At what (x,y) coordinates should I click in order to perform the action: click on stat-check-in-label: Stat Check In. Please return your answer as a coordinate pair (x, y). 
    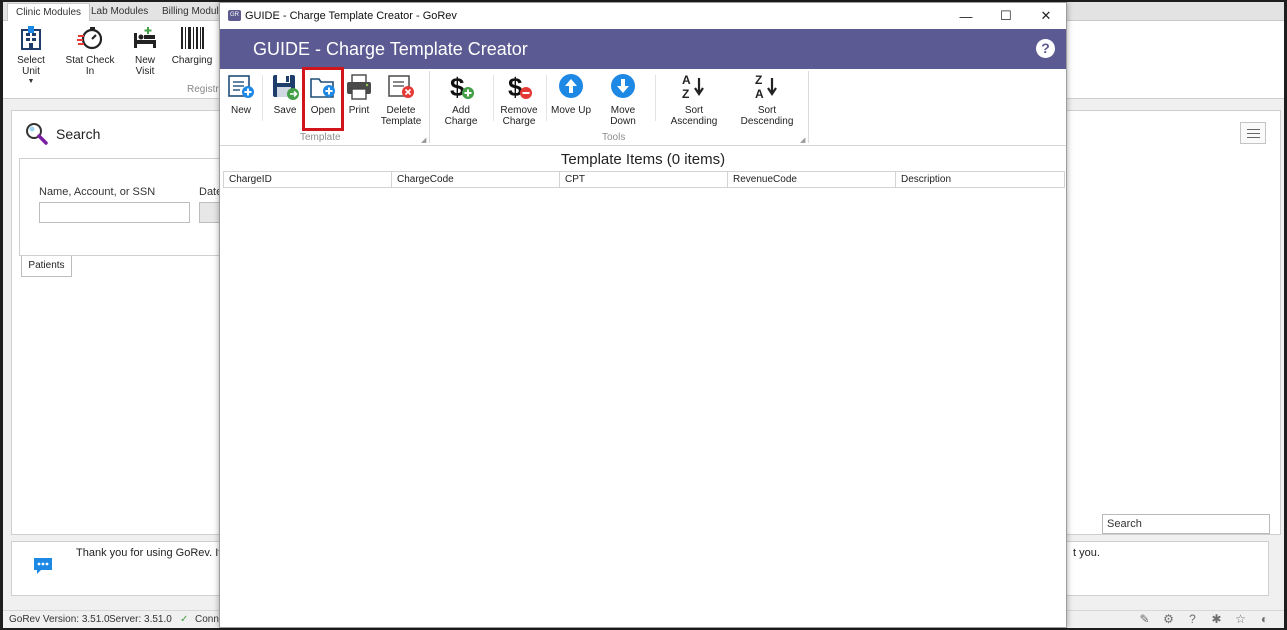
    Looking at the image, I should click on (90, 66).